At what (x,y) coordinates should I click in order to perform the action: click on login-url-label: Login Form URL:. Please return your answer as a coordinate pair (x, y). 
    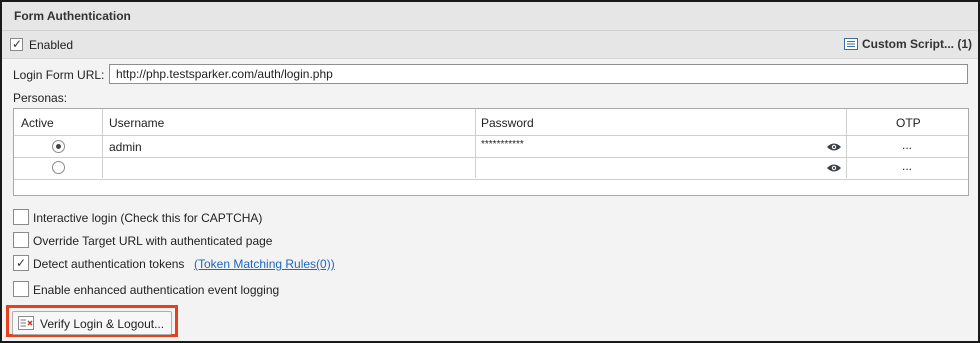
    Looking at the image, I should click on (59, 75).